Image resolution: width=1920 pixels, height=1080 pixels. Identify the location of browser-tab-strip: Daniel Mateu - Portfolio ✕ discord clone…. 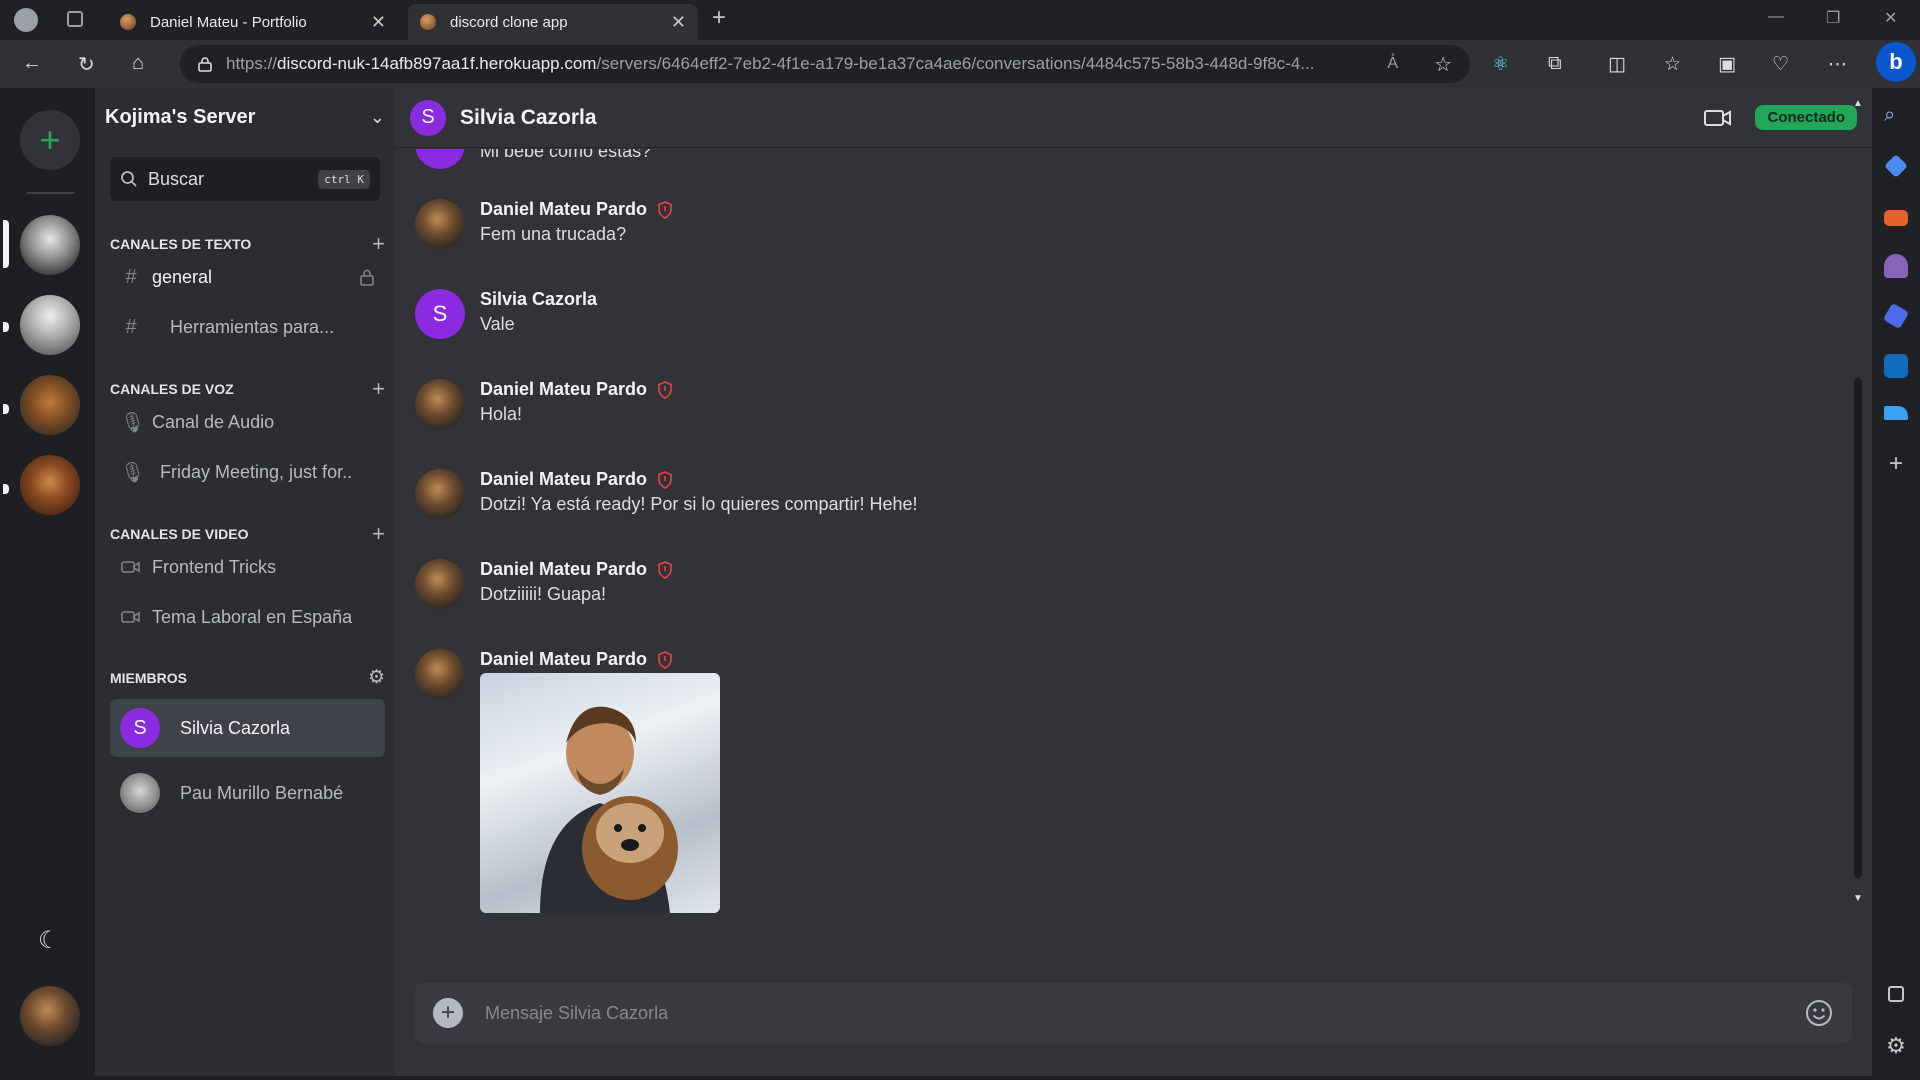
(960, 20).